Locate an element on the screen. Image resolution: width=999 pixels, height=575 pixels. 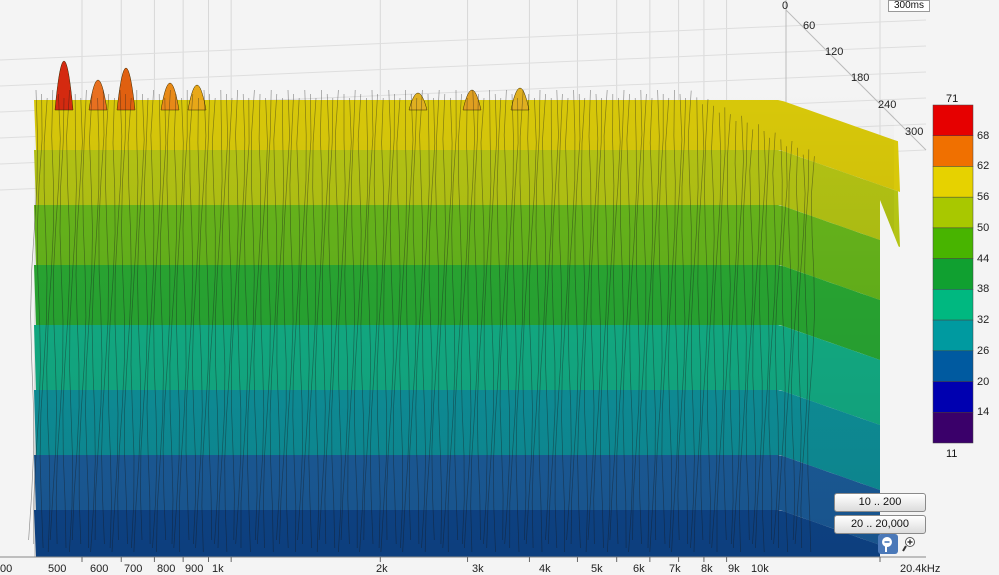
x-tick-5k: 5k is located at coordinates (597, 569).